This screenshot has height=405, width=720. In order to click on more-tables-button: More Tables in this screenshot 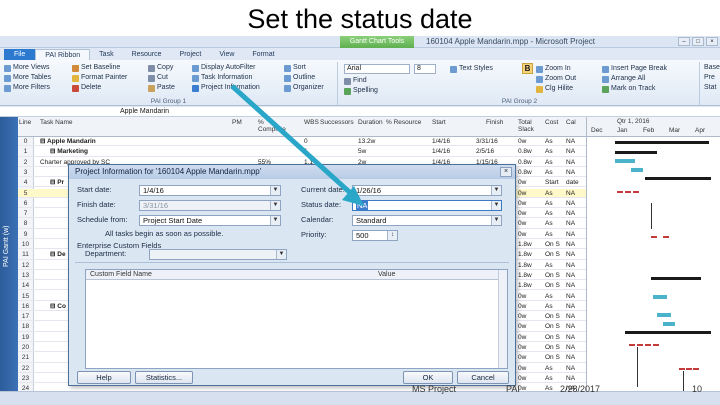, I will do `click(27, 78)`.